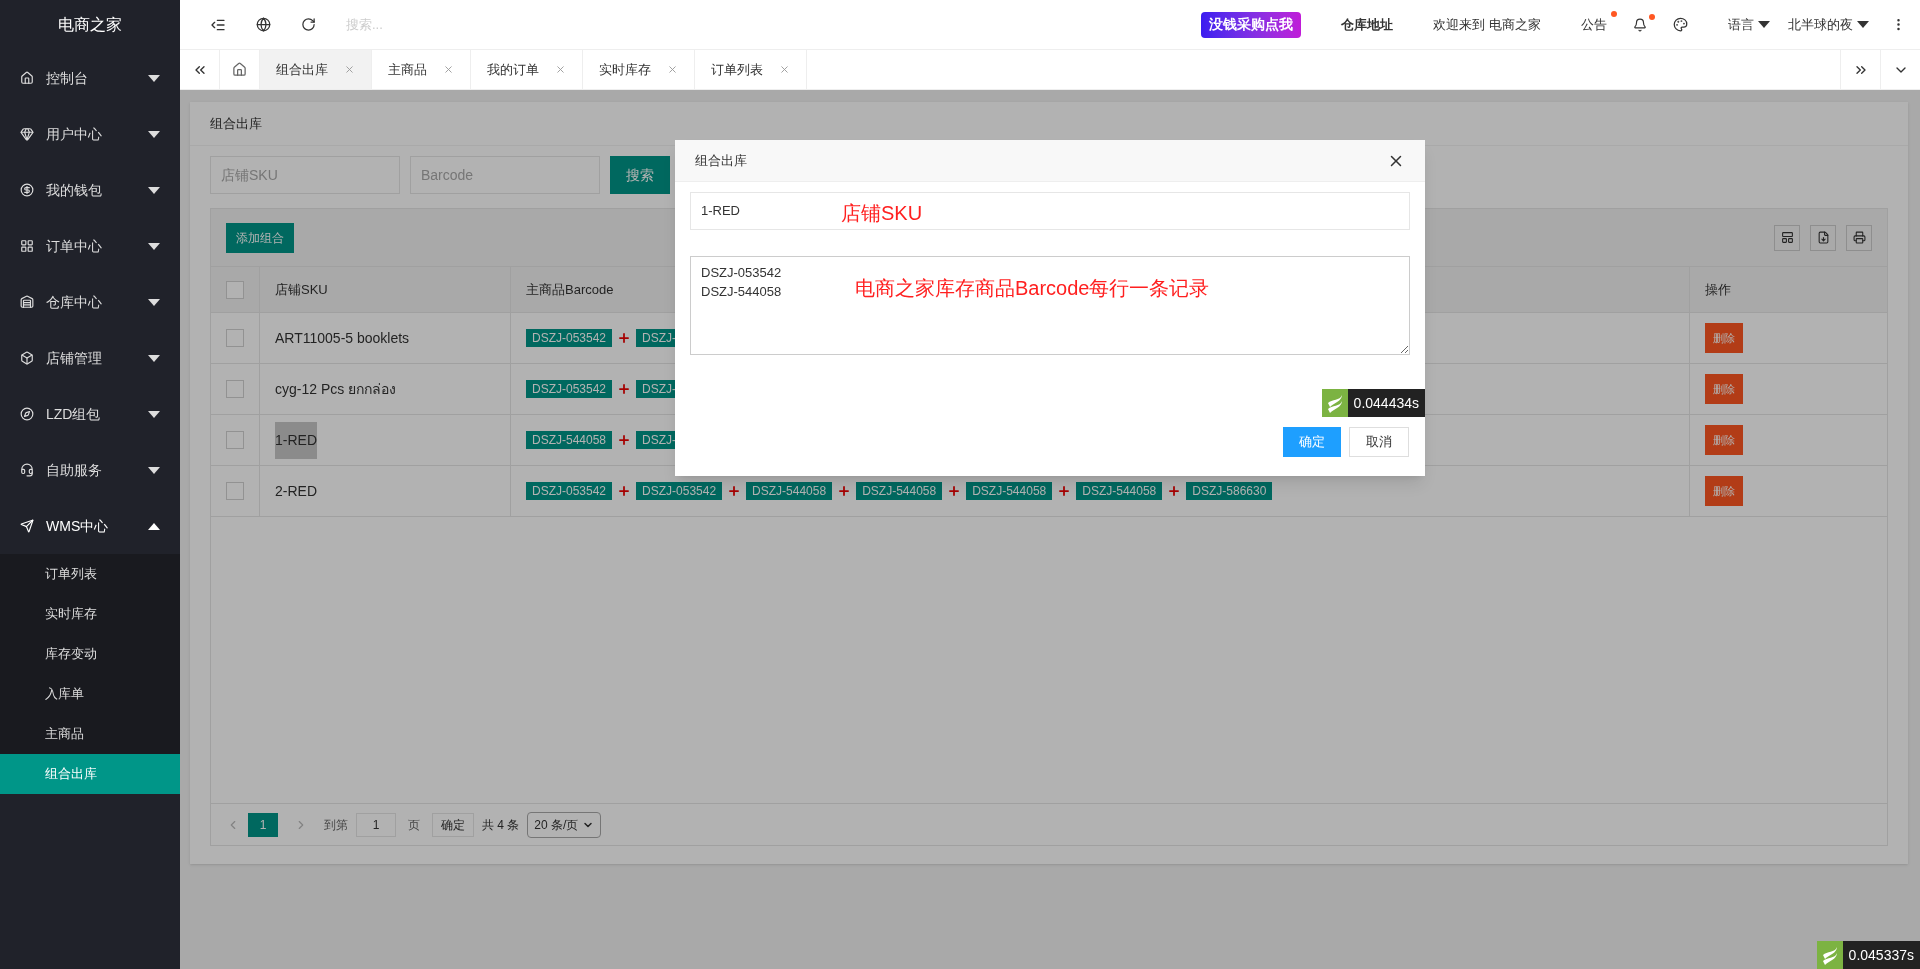  Describe the element at coordinates (27, 190) in the screenshot. I see `coin-icon` at that location.